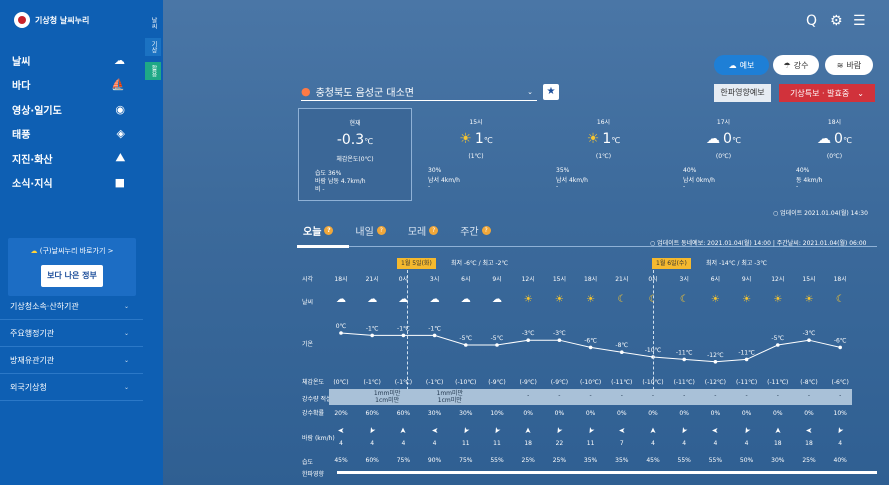  I want to click on humidity-cell: 45%, so click(653, 460).